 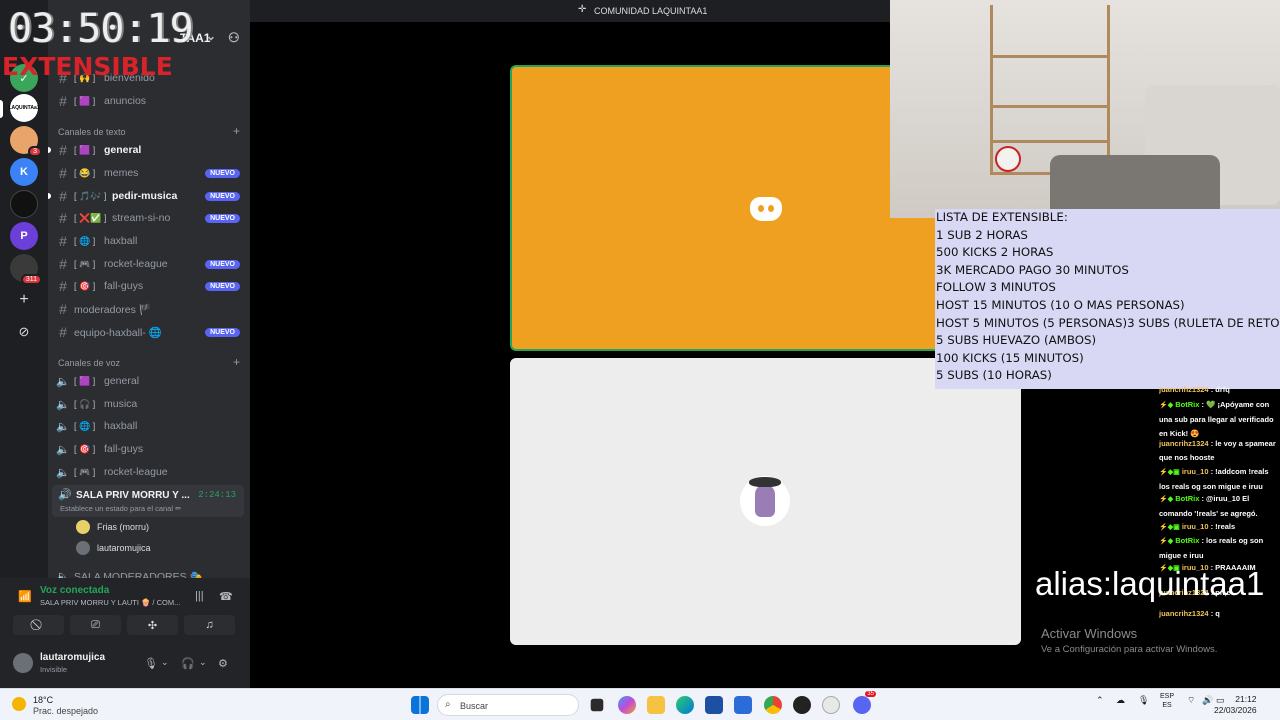 What do you see at coordinates (234, 38) in the screenshot?
I see `invite-icon: ⚇` at bounding box center [234, 38].